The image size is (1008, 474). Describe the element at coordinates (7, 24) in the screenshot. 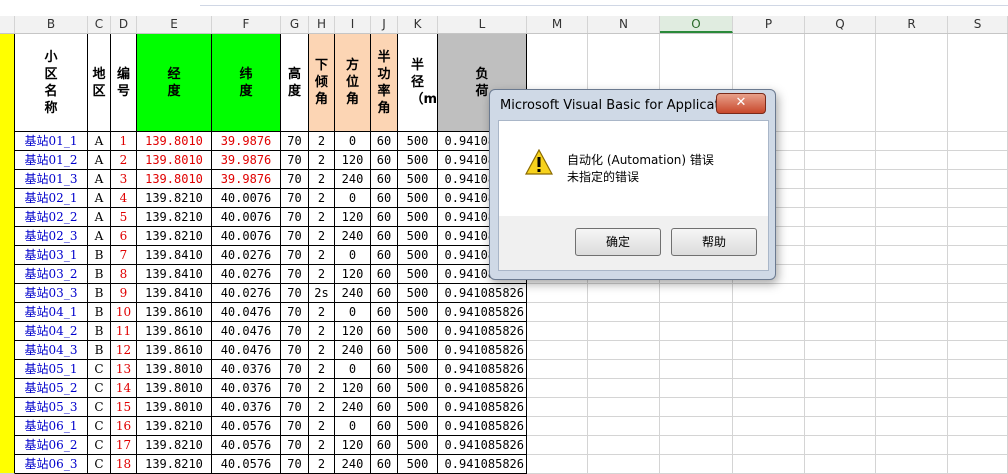

I see `column-header-a` at that location.